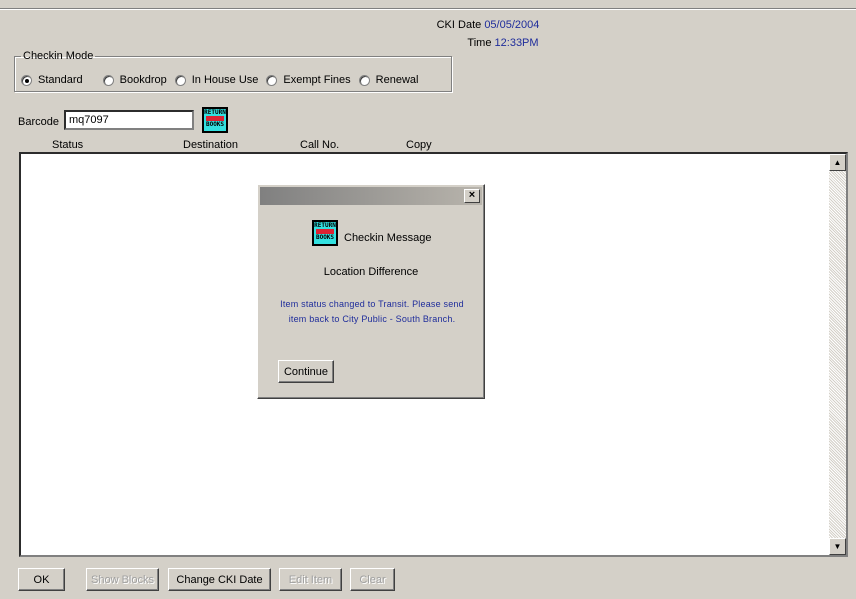  What do you see at coordinates (320, 145) in the screenshot?
I see `column-header-call-no: Call No.` at bounding box center [320, 145].